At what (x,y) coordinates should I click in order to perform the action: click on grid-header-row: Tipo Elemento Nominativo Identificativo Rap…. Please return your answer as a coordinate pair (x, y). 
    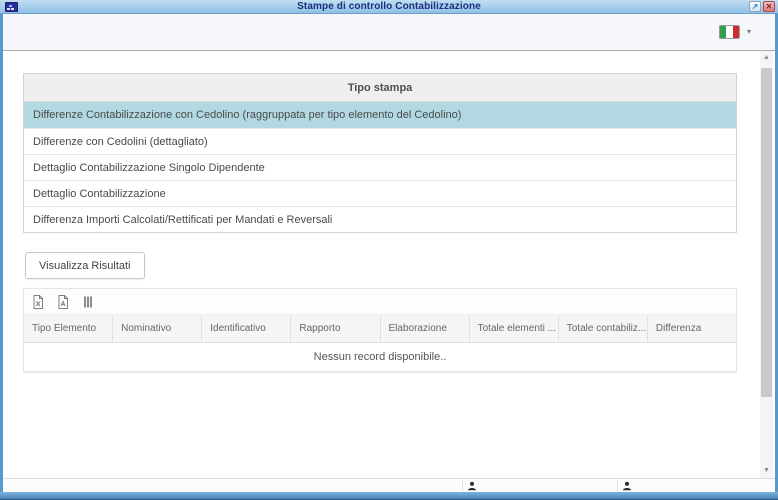
    Looking at the image, I should click on (380, 329).